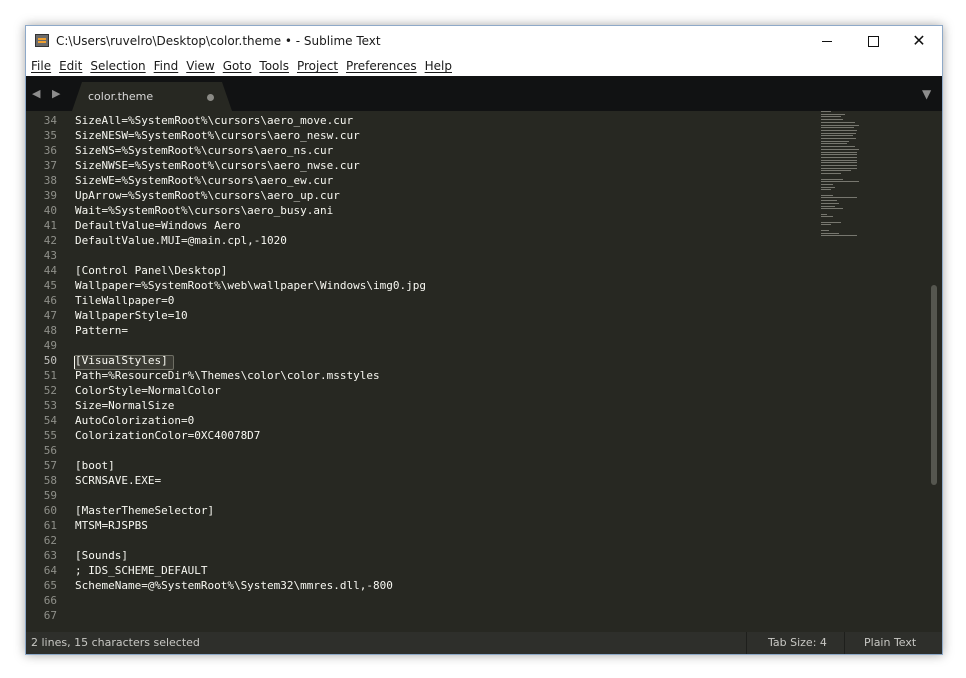 The height and width of the screenshot is (678, 966). What do you see at coordinates (131, 315) in the screenshot?
I see `code-line: WallpaperStyle=10` at bounding box center [131, 315].